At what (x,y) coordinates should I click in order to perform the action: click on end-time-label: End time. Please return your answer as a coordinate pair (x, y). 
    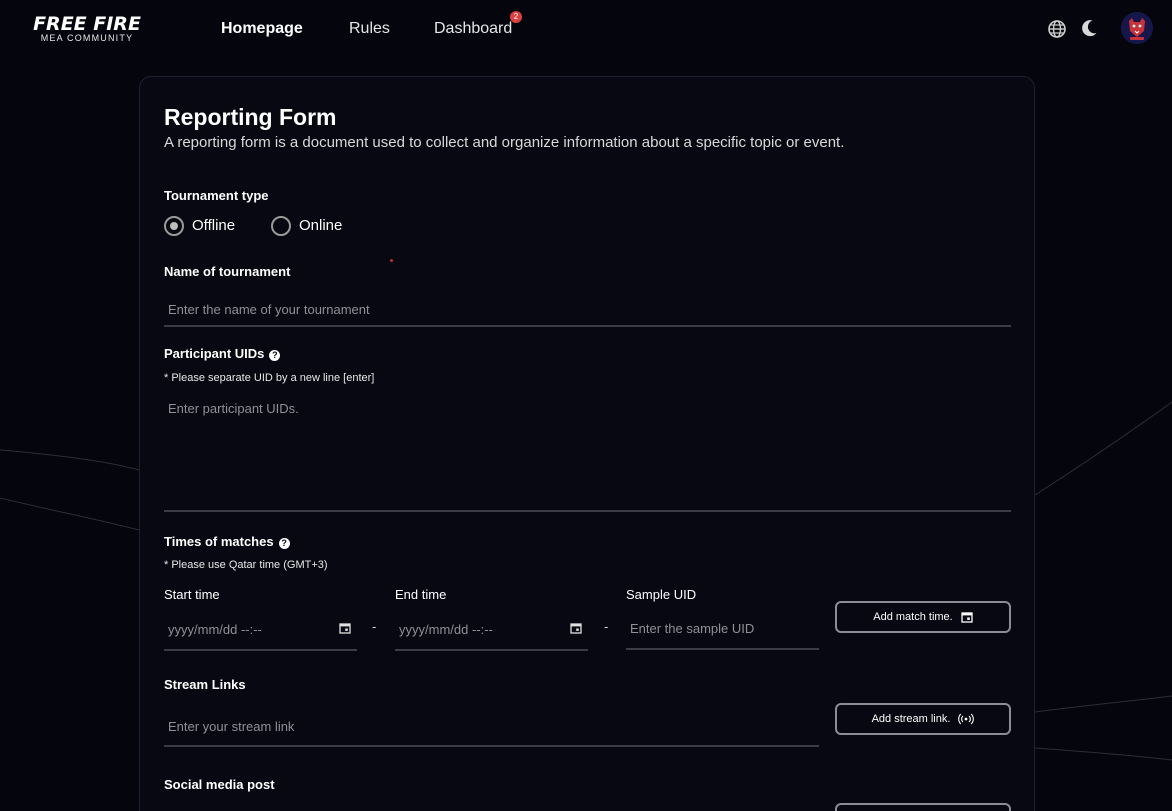
    Looking at the image, I should click on (421, 594).